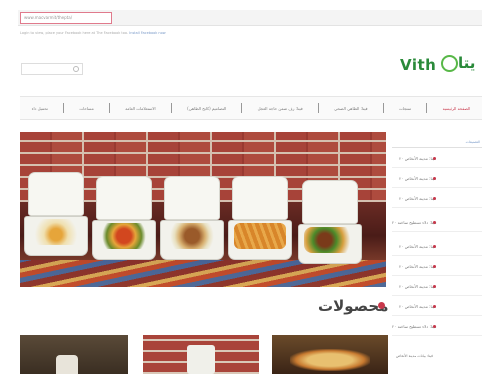 The width and height of the screenshot is (482, 374). What do you see at coordinates (437, 144) in the screenshot?
I see `sidebar-header: التصنيفات` at bounding box center [437, 144].